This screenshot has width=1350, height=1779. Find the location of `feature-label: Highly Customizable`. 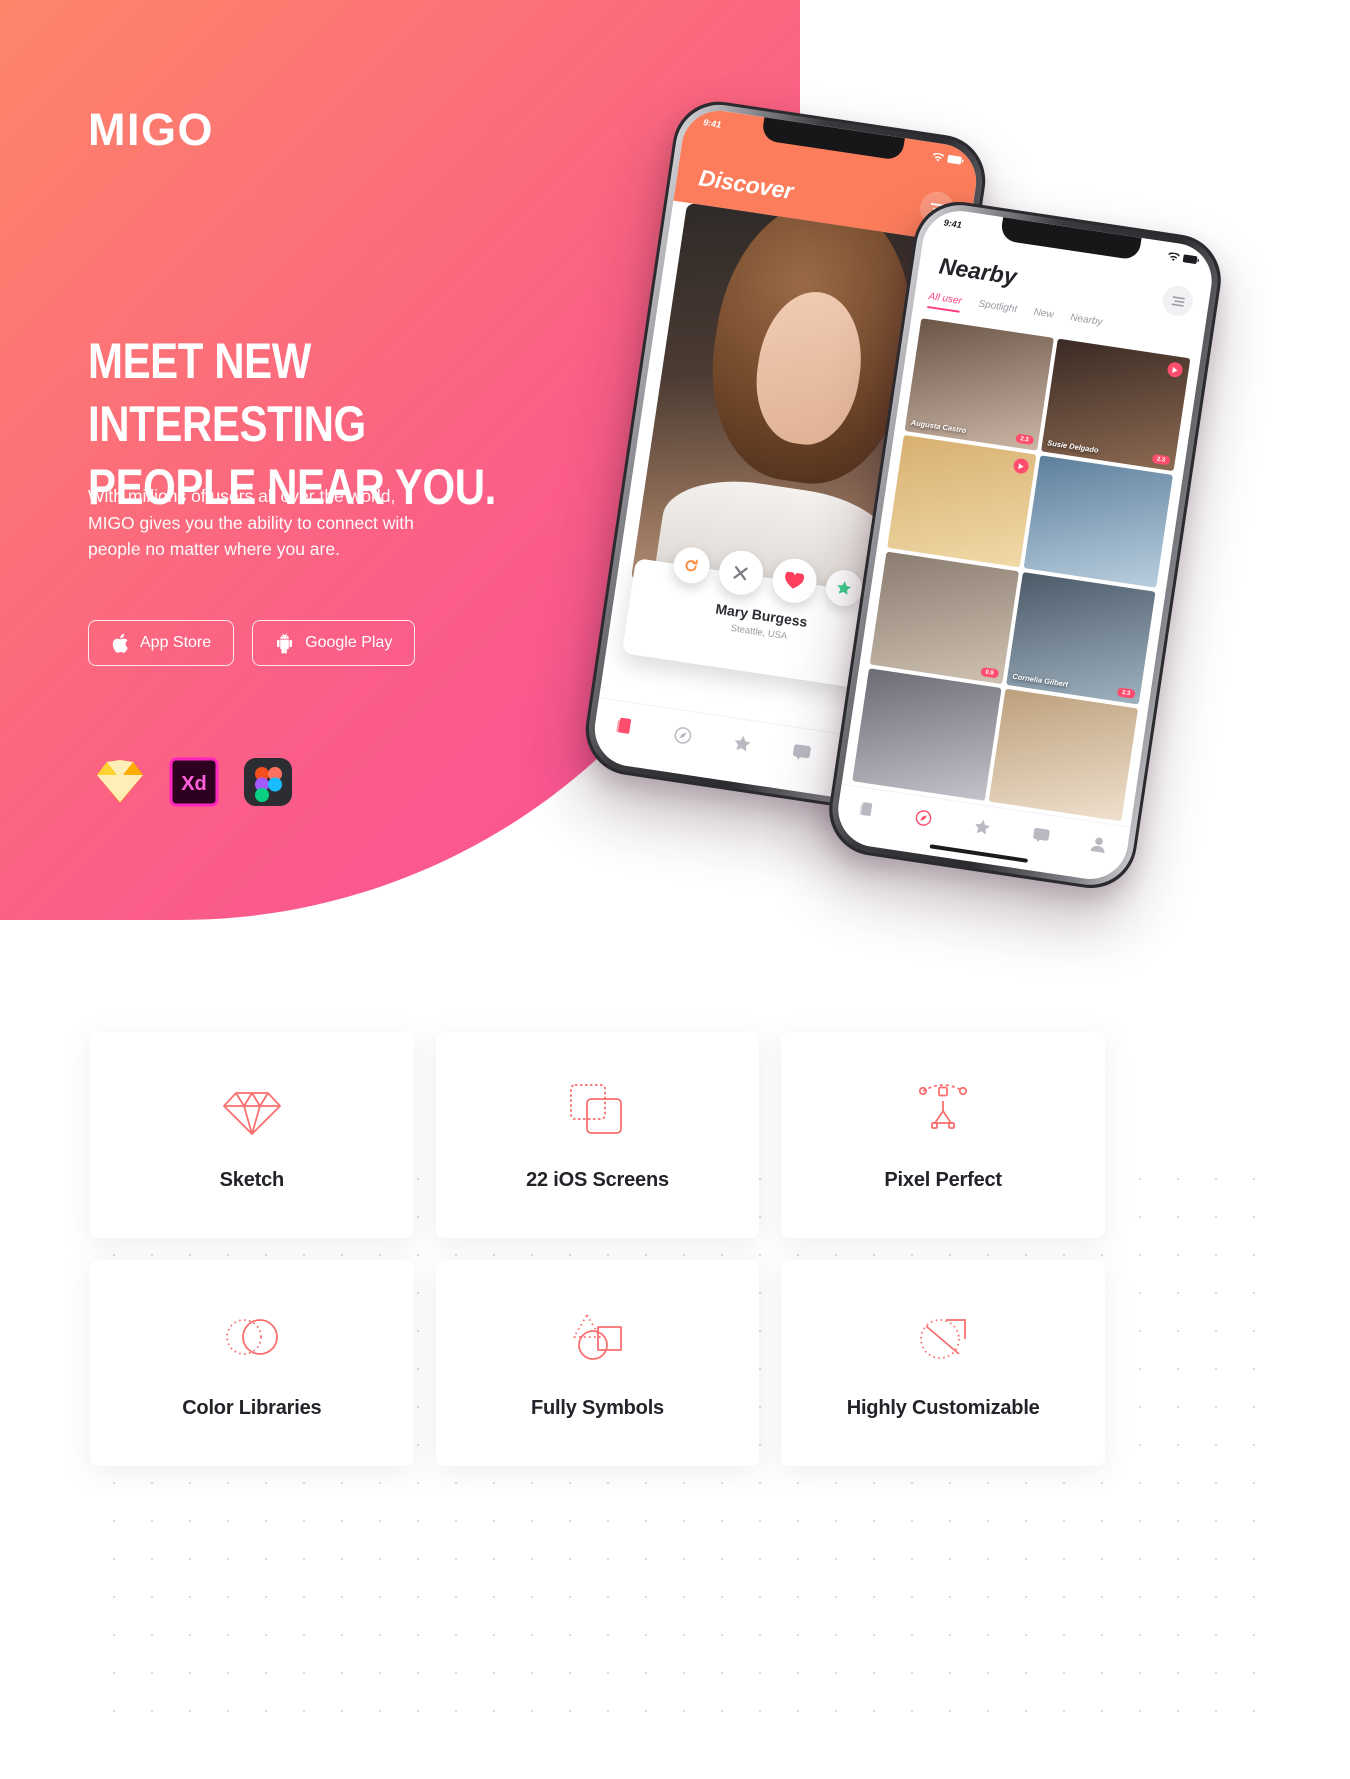

feature-label: Highly Customizable is located at coordinates (943, 1407).